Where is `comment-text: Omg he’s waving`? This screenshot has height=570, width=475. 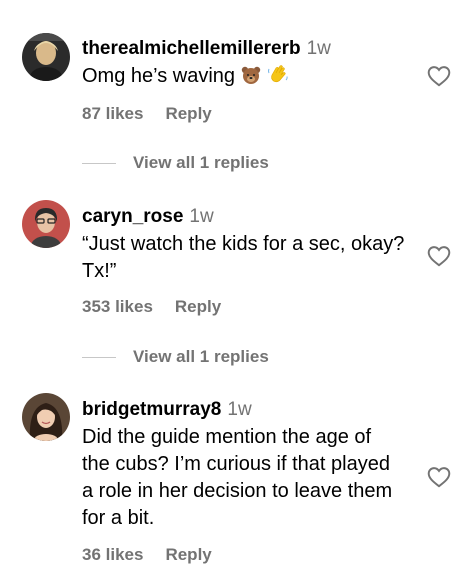 comment-text: Omg he’s waving is located at coordinates (252, 78).